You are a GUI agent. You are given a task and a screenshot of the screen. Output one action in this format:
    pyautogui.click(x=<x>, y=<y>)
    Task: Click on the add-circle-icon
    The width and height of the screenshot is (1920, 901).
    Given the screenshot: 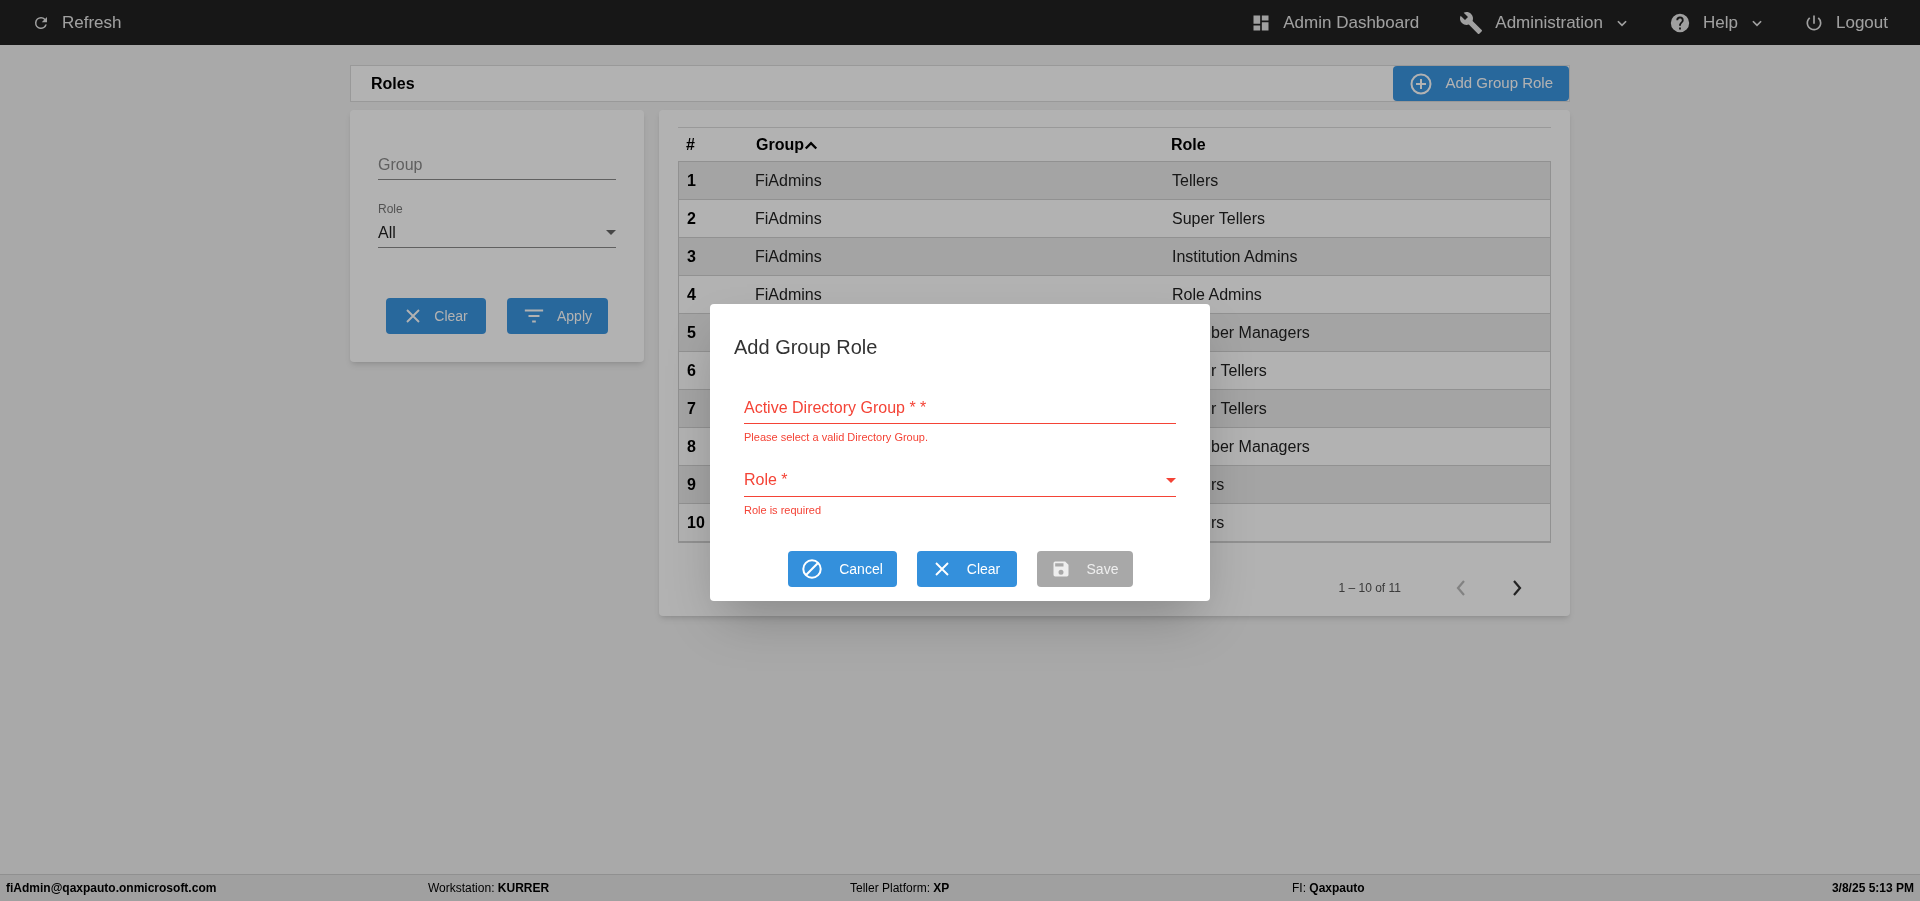 What is the action you would take?
    pyautogui.click(x=1421, y=83)
    